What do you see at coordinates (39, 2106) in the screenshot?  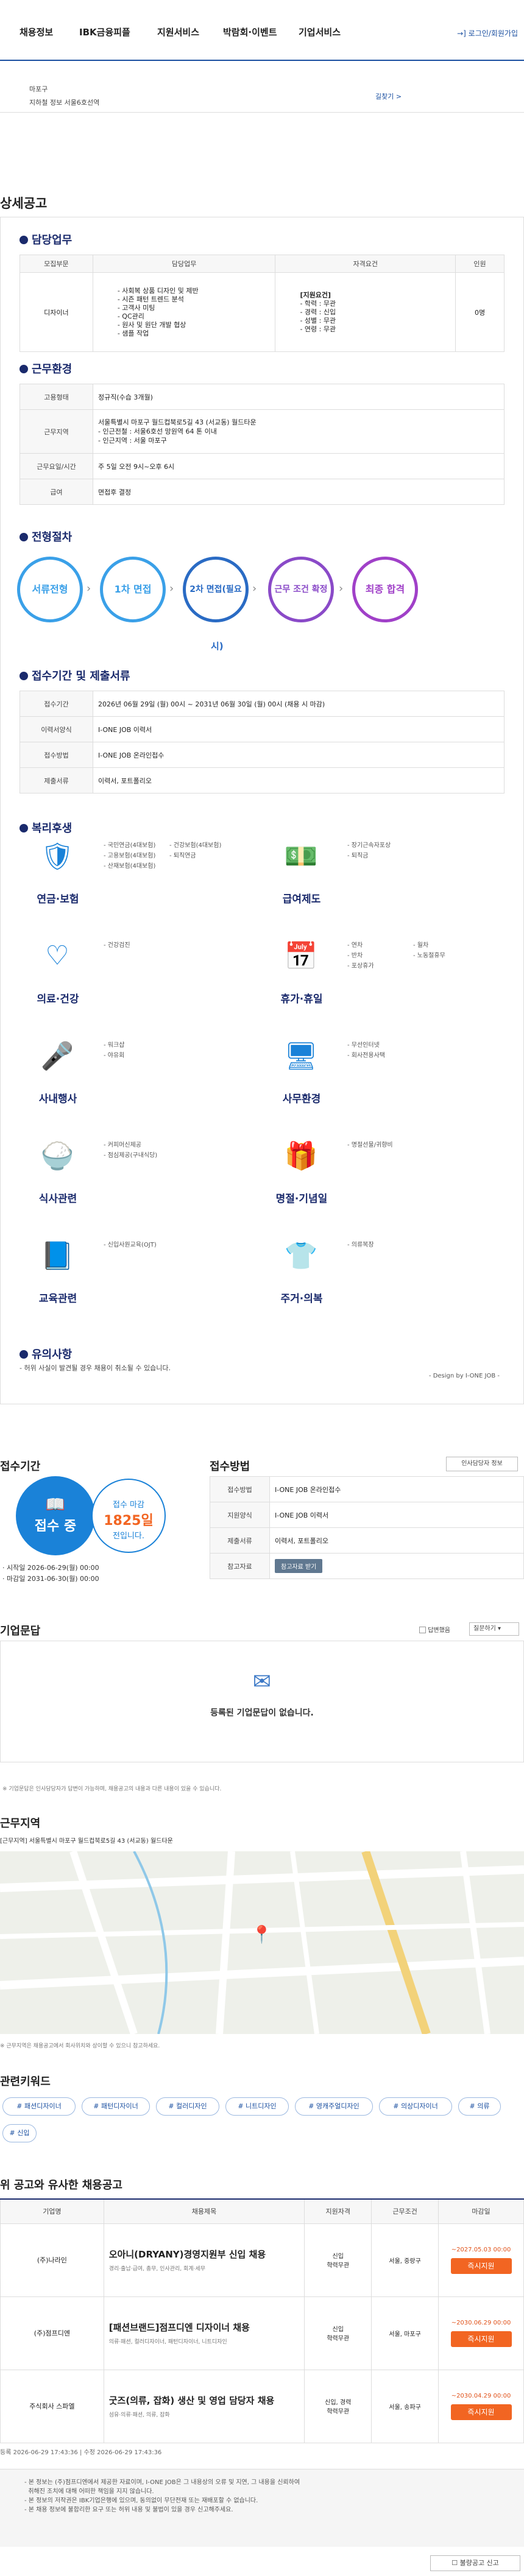 I see `keyword-tag: # 패션디자이너` at bounding box center [39, 2106].